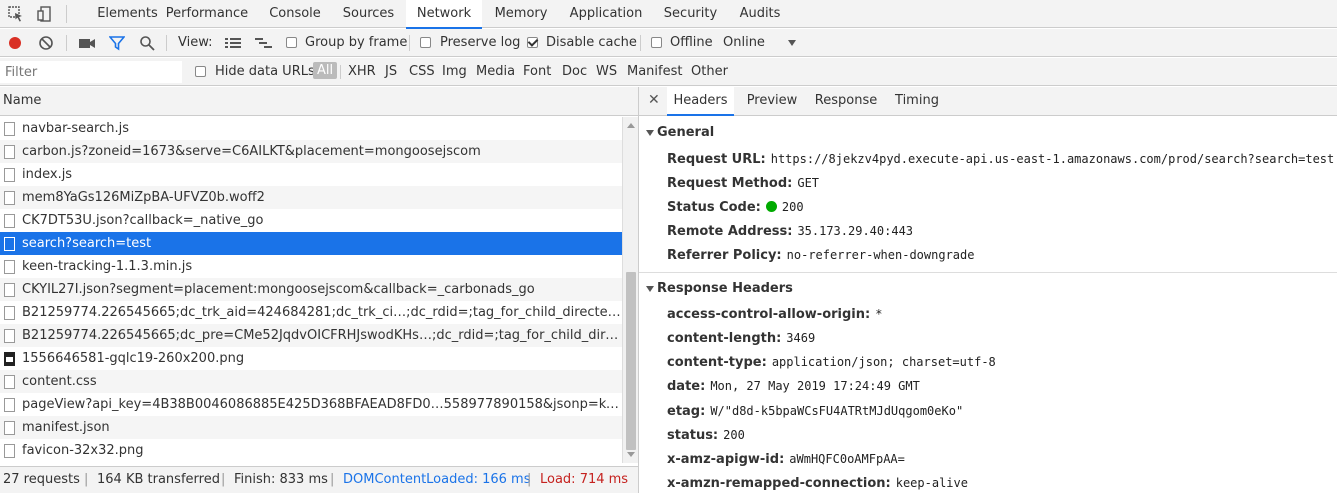 The image size is (1337, 498). What do you see at coordinates (425, 42) in the screenshot?
I see `preserve-log-checkbox` at bounding box center [425, 42].